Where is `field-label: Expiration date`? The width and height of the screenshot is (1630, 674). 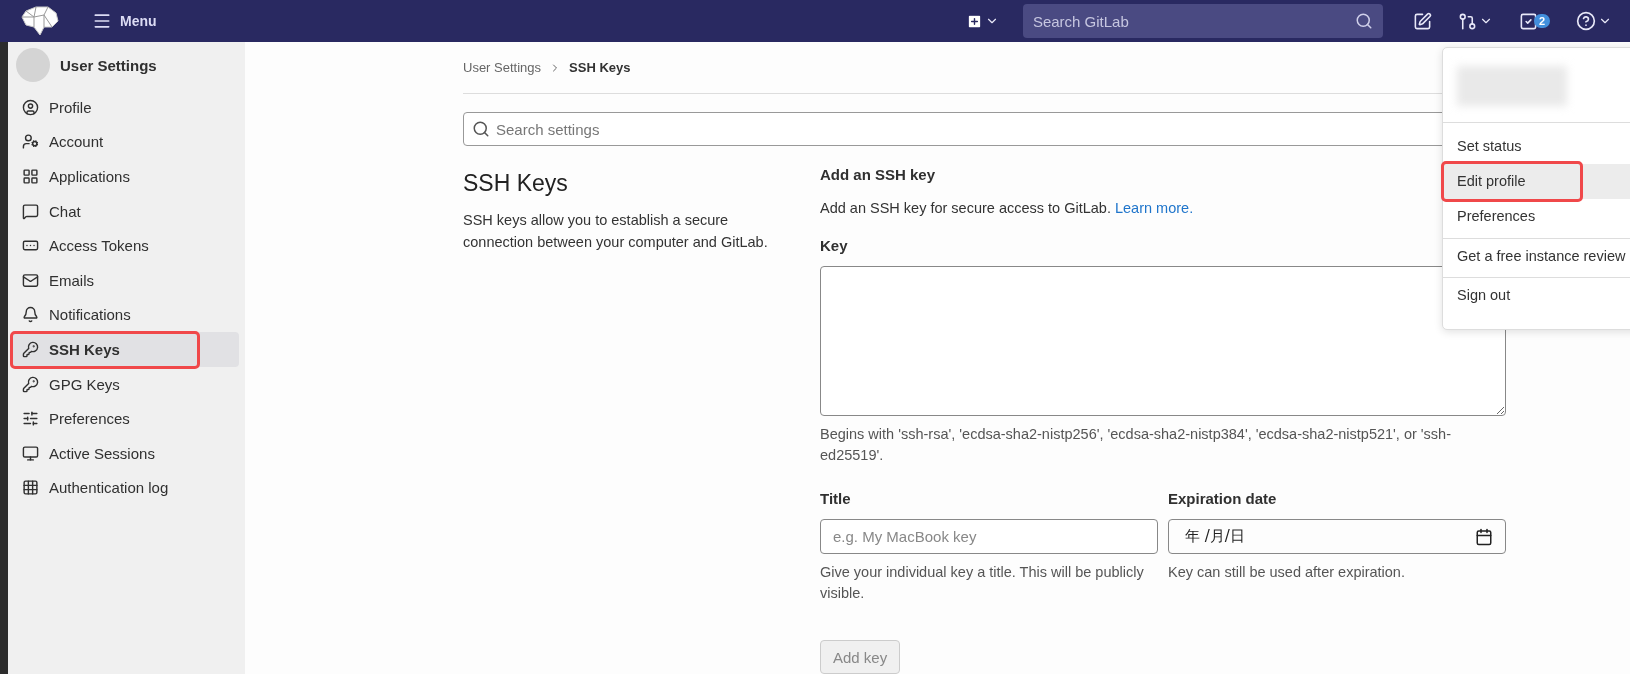 field-label: Expiration date is located at coordinates (1222, 498).